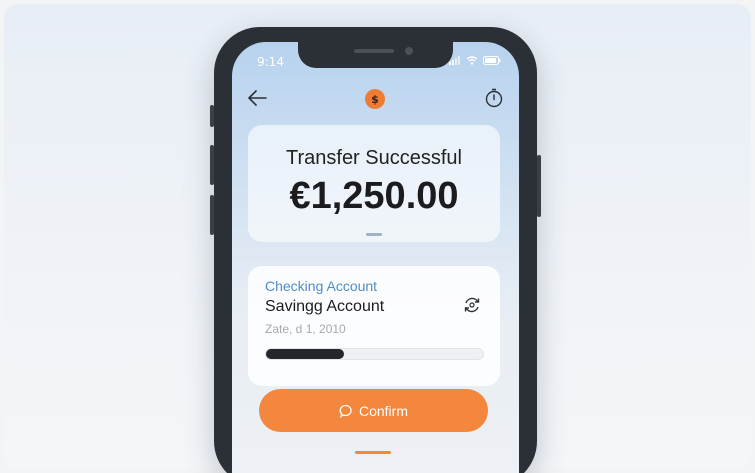 The width and height of the screenshot is (755, 473). Describe the element at coordinates (539, 186) in the screenshot. I see `power-button` at that location.